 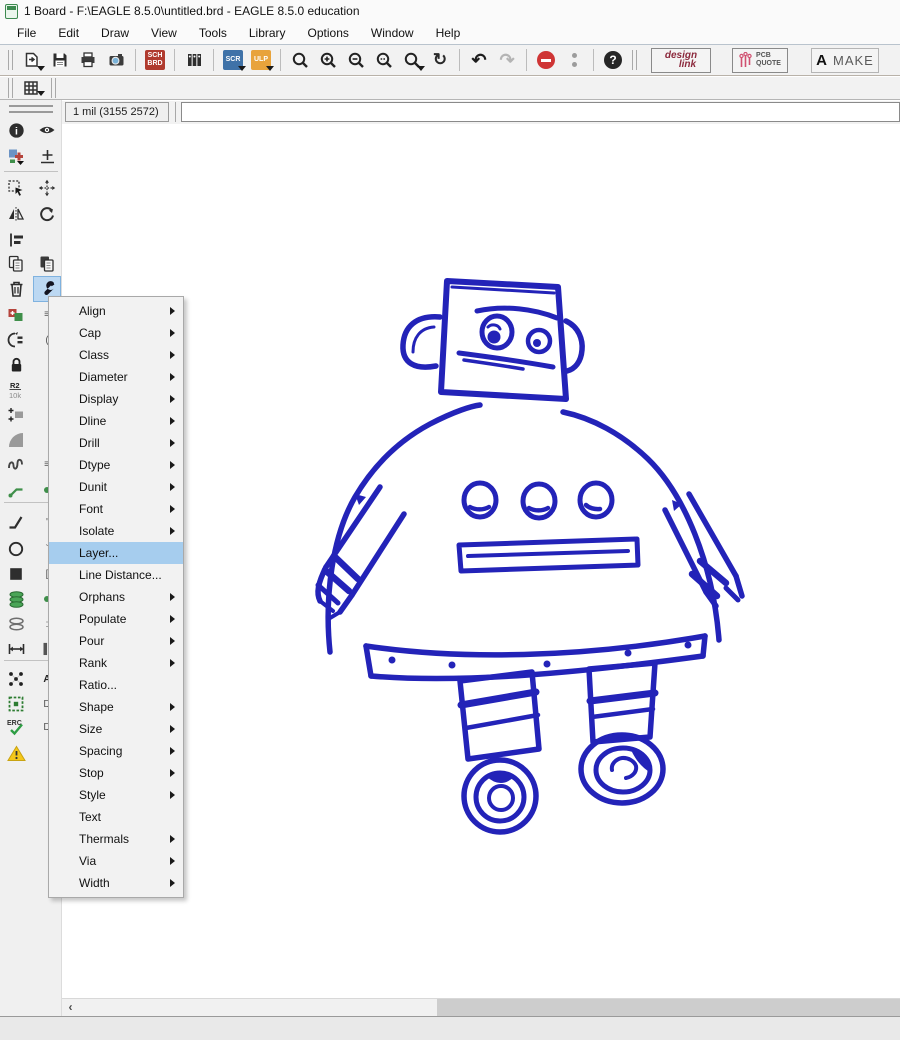 What do you see at coordinates (668, 1008) in the screenshot?
I see `scrollbar-thumb` at bounding box center [668, 1008].